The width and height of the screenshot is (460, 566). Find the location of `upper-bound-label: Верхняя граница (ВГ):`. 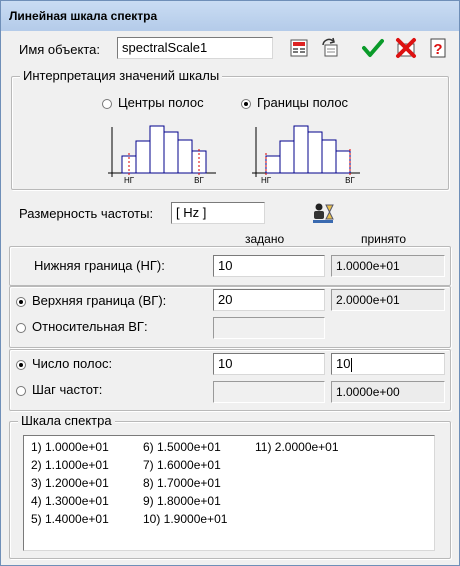

upper-bound-label: Верхняя граница (ВГ): is located at coordinates (99, 300).